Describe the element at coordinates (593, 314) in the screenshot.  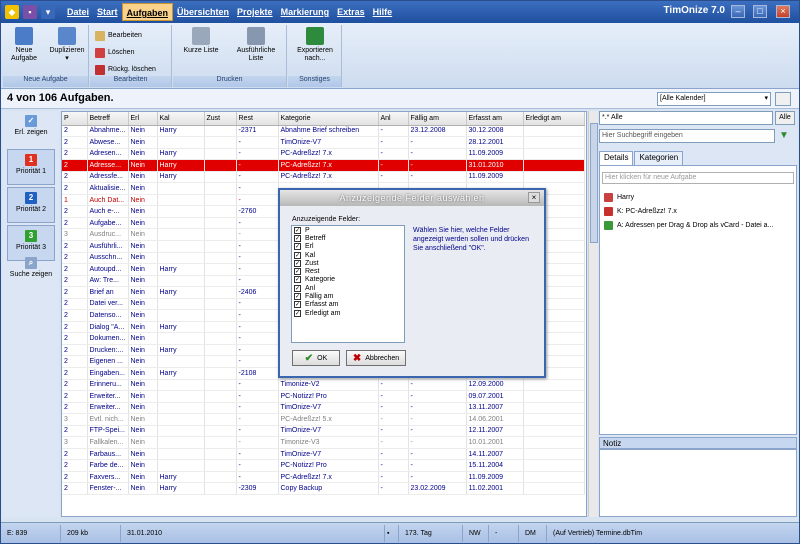
I see `grid-scrollbar` at that location.